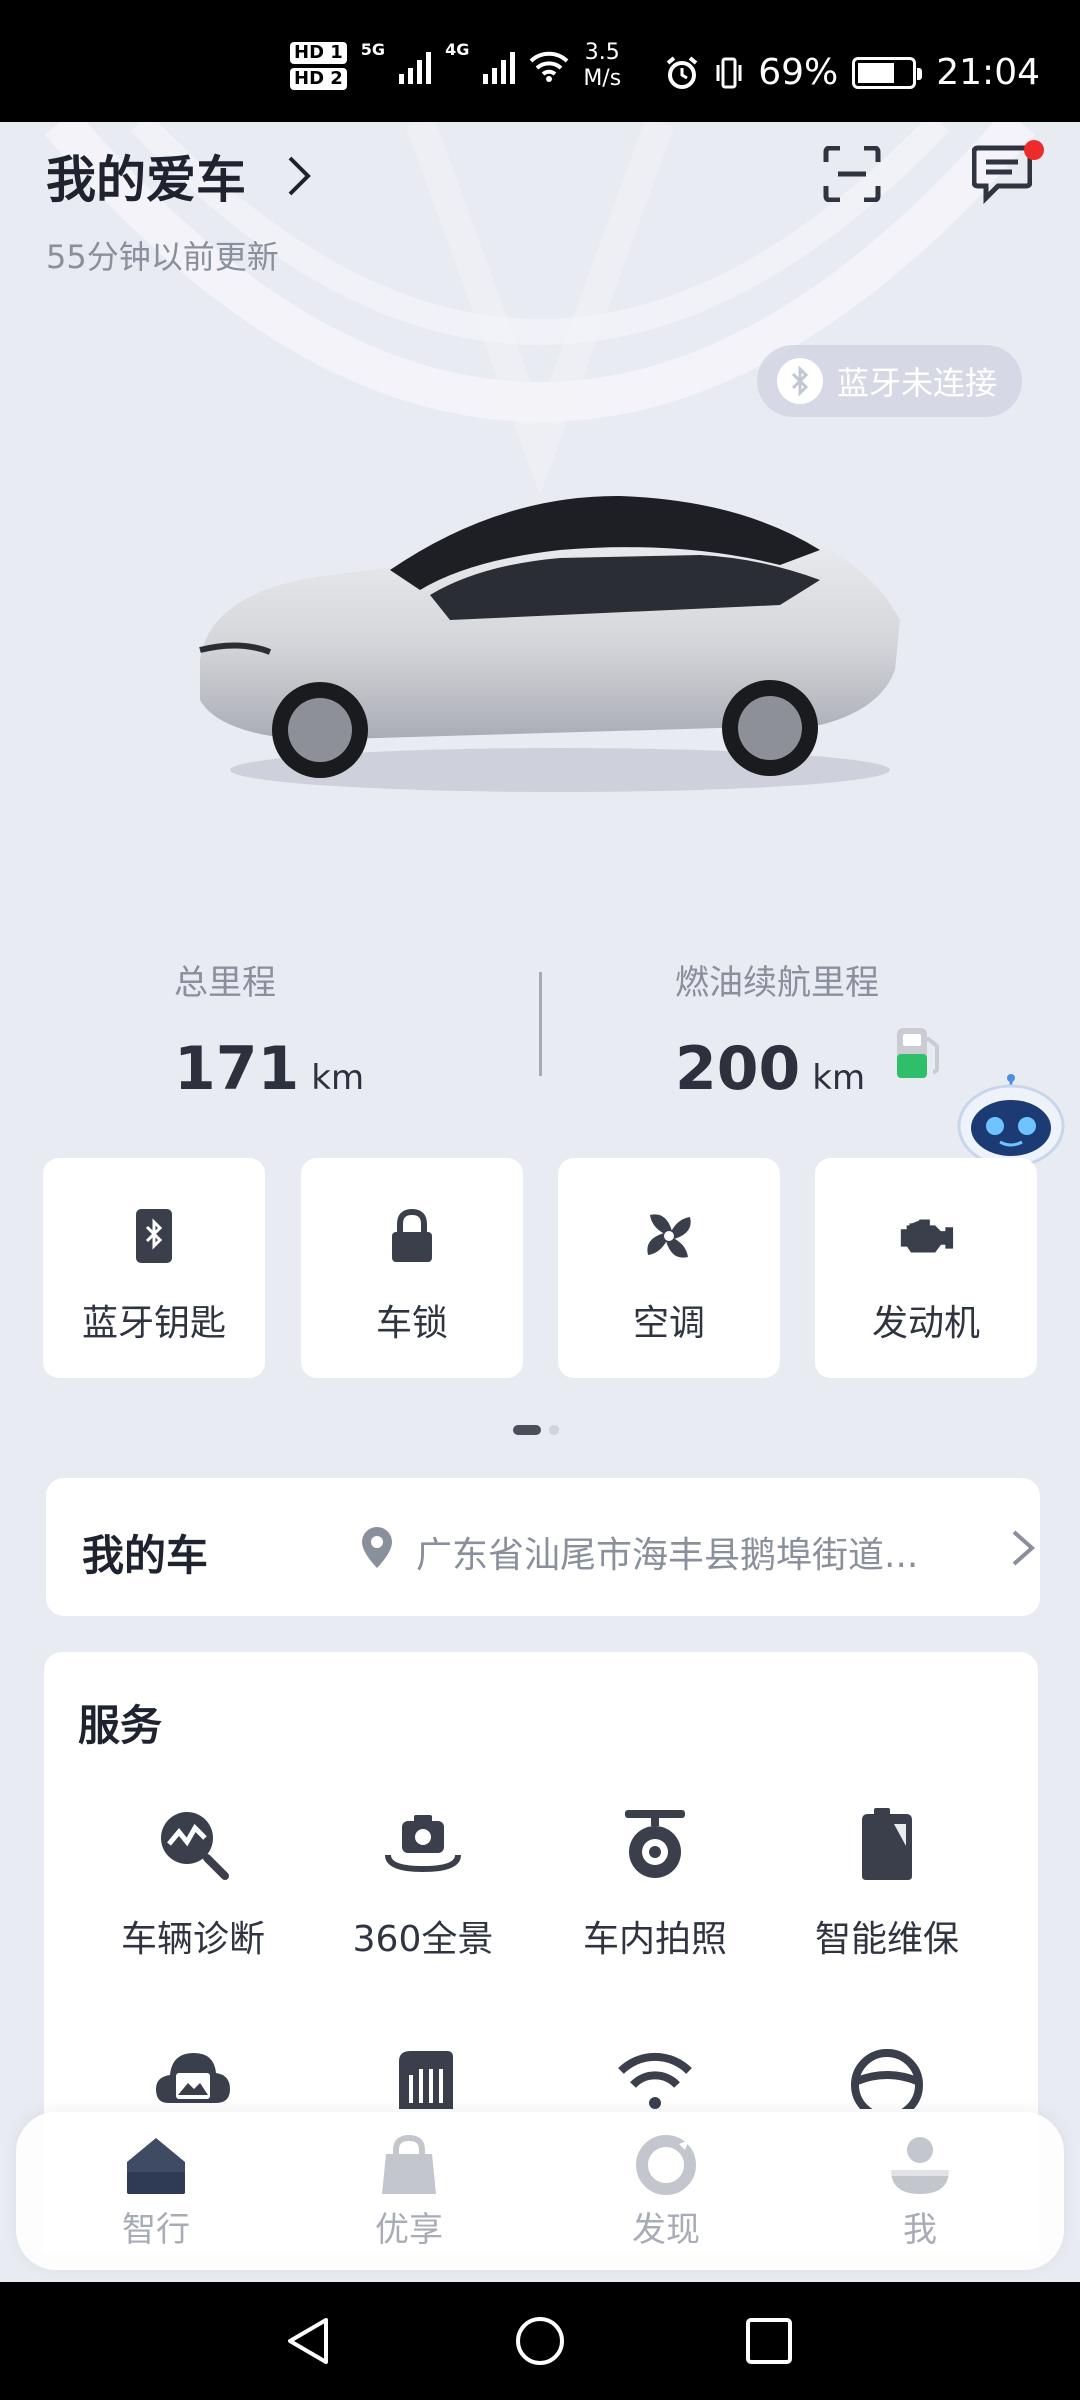 This screenshot has width=1080, height=2400. I want to click on quick-action-label: 发动机, so click(925, 1323).